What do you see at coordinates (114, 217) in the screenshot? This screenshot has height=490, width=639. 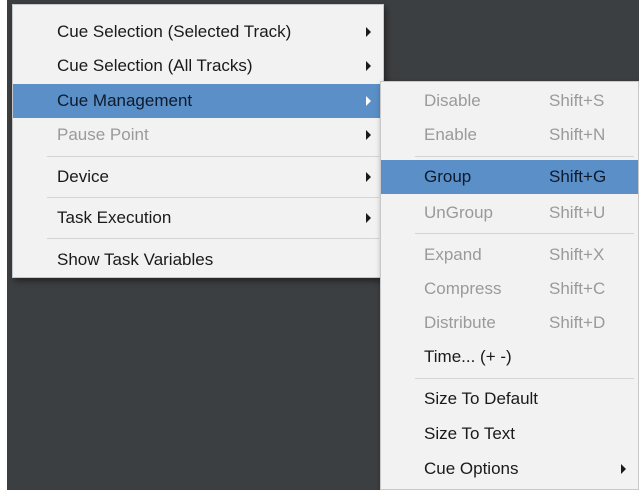 I see `menu-item-label: Task Execution` at bounding box center [114, 217].